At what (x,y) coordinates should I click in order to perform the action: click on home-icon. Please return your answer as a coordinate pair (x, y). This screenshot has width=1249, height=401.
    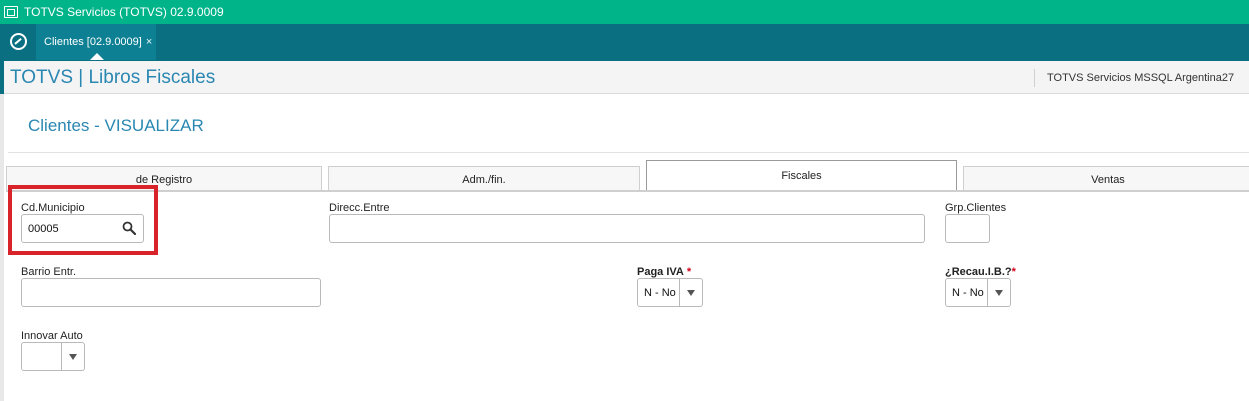
    Looking at the image, I should click on (18, 41).